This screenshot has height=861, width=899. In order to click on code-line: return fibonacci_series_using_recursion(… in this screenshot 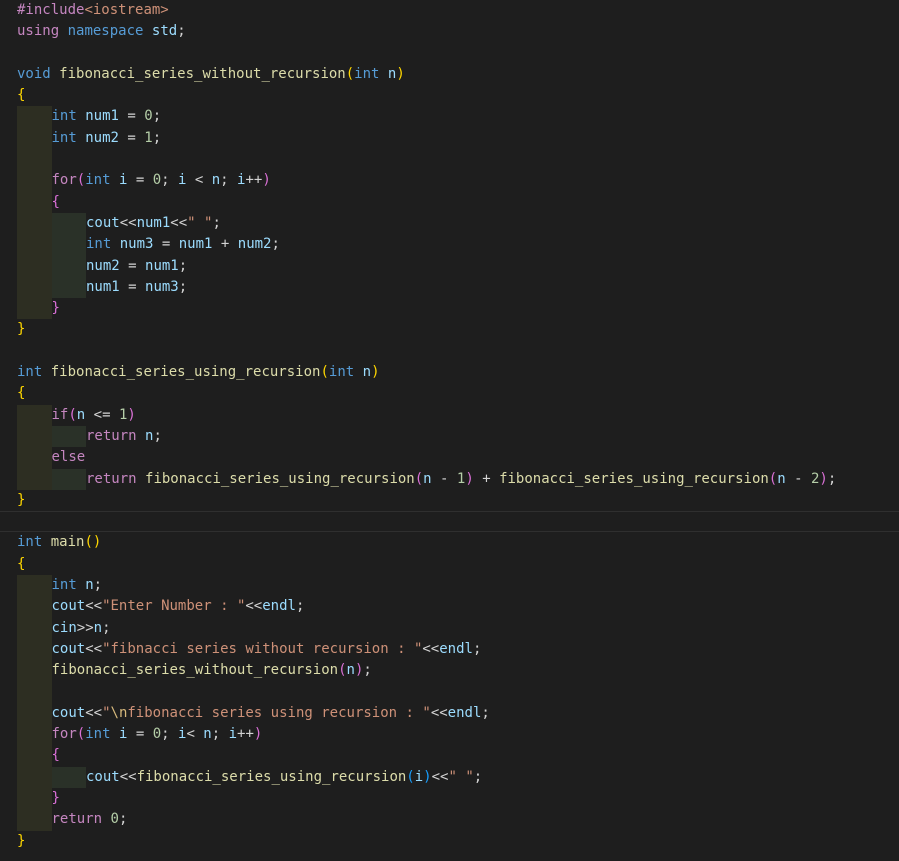, I will do `click(449, 479)`.